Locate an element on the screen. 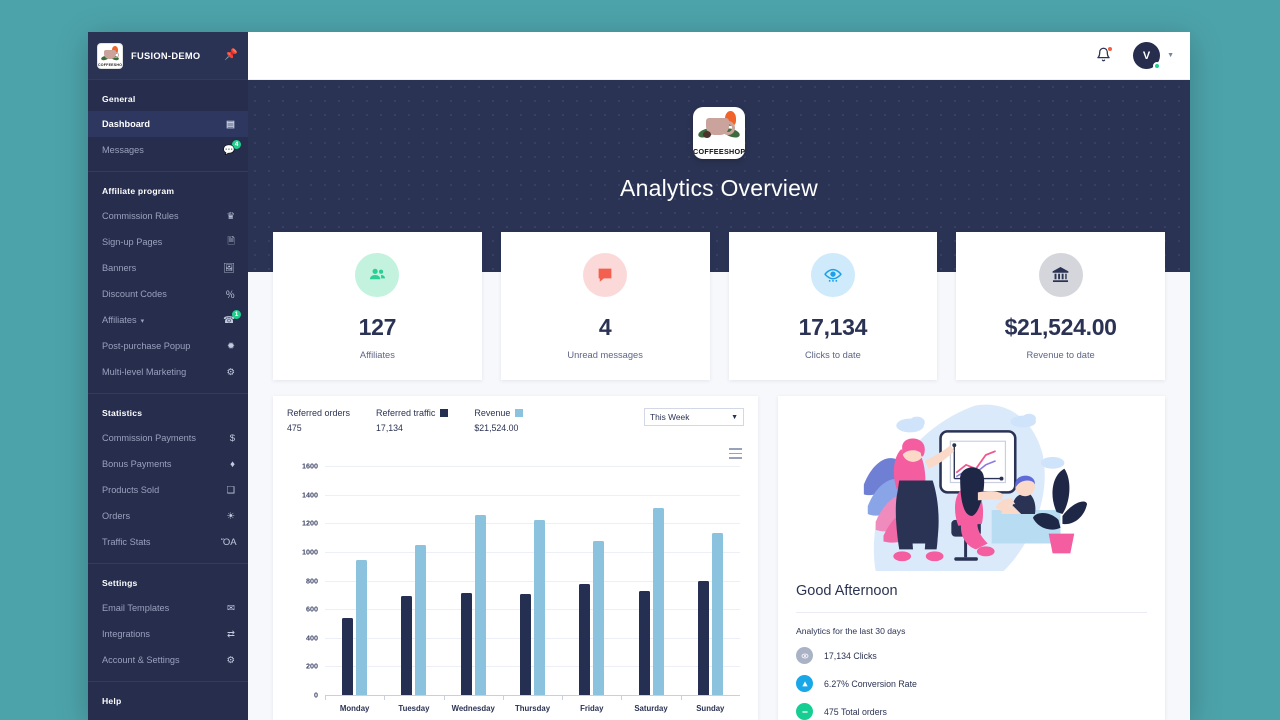  stat-card-value: 4 is located at coordinates (605, 326).